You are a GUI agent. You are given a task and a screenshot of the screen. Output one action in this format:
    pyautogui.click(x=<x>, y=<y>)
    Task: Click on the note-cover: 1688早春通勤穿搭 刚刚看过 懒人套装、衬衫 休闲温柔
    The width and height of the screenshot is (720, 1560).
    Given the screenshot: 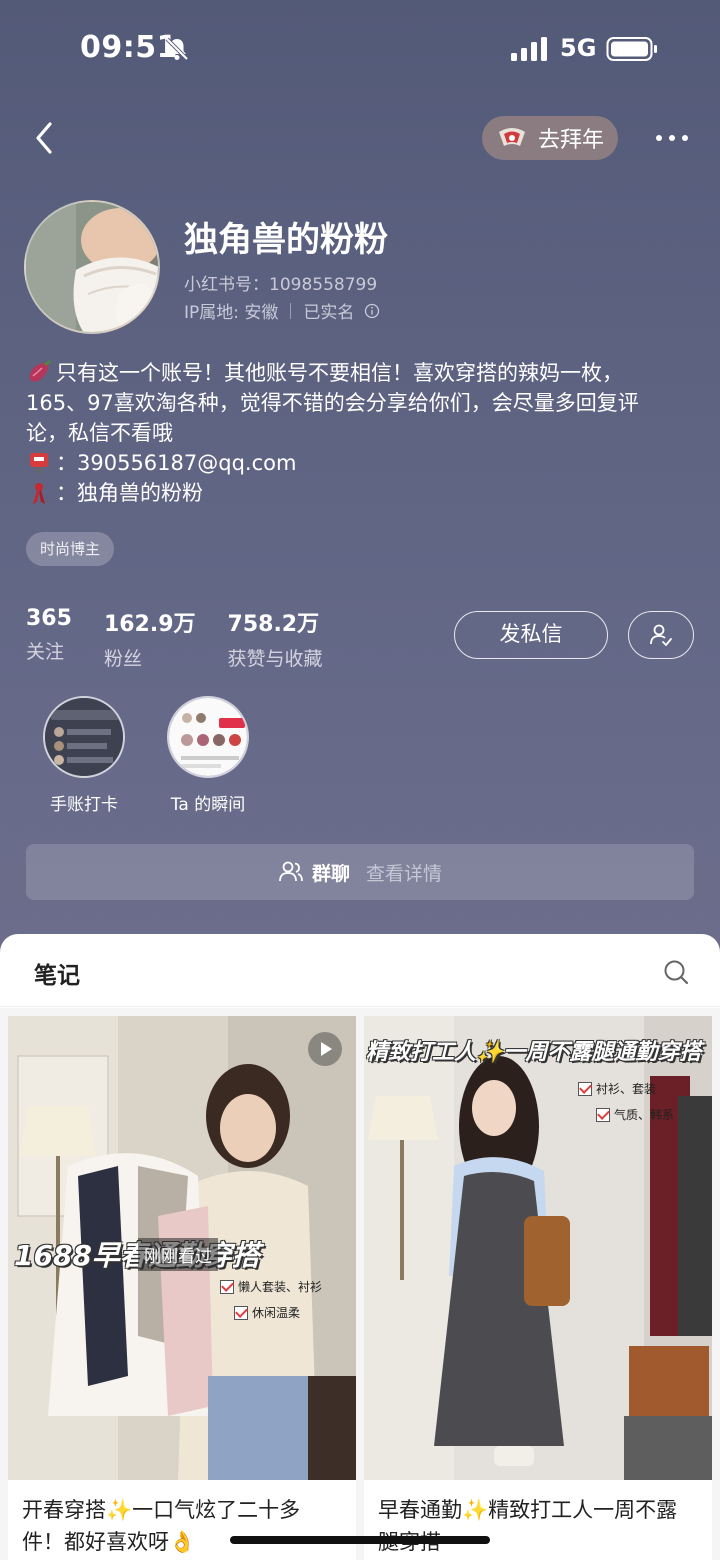 What is the action you would take?
    pyautogui.click(x=182, y=1248)
    